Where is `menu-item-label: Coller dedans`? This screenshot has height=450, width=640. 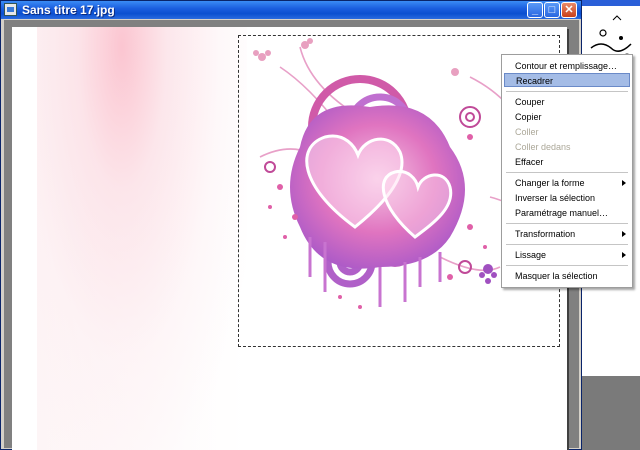 menu-item-label: Coller dedans is located at coordinates (543, 147).